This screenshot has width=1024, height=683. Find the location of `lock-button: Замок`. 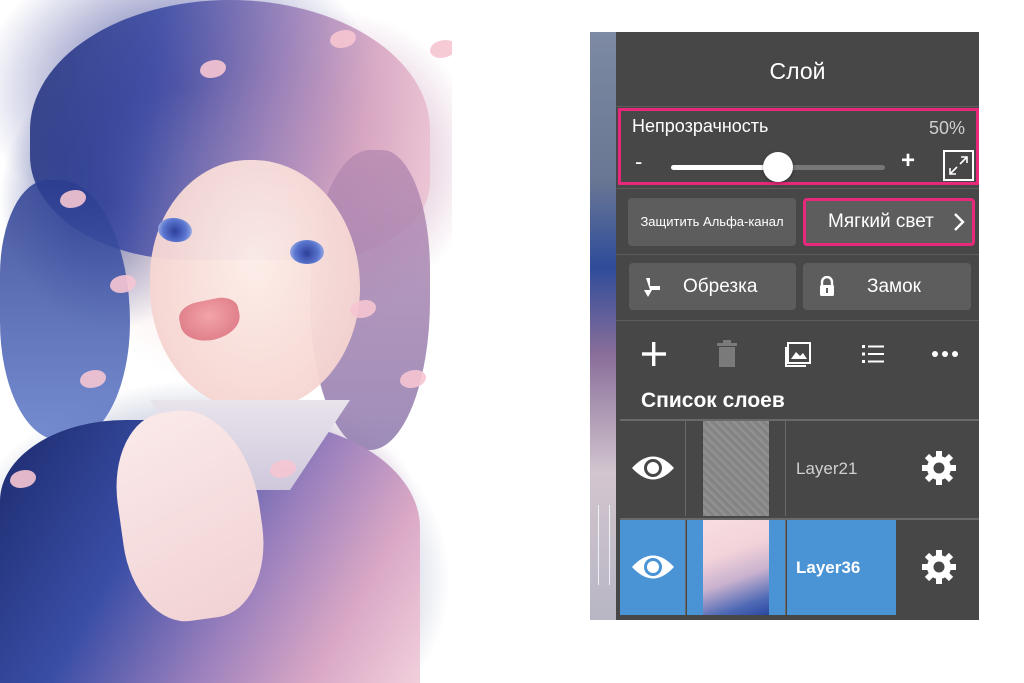

lock-button: Замок is located at coordinates (887, 286).